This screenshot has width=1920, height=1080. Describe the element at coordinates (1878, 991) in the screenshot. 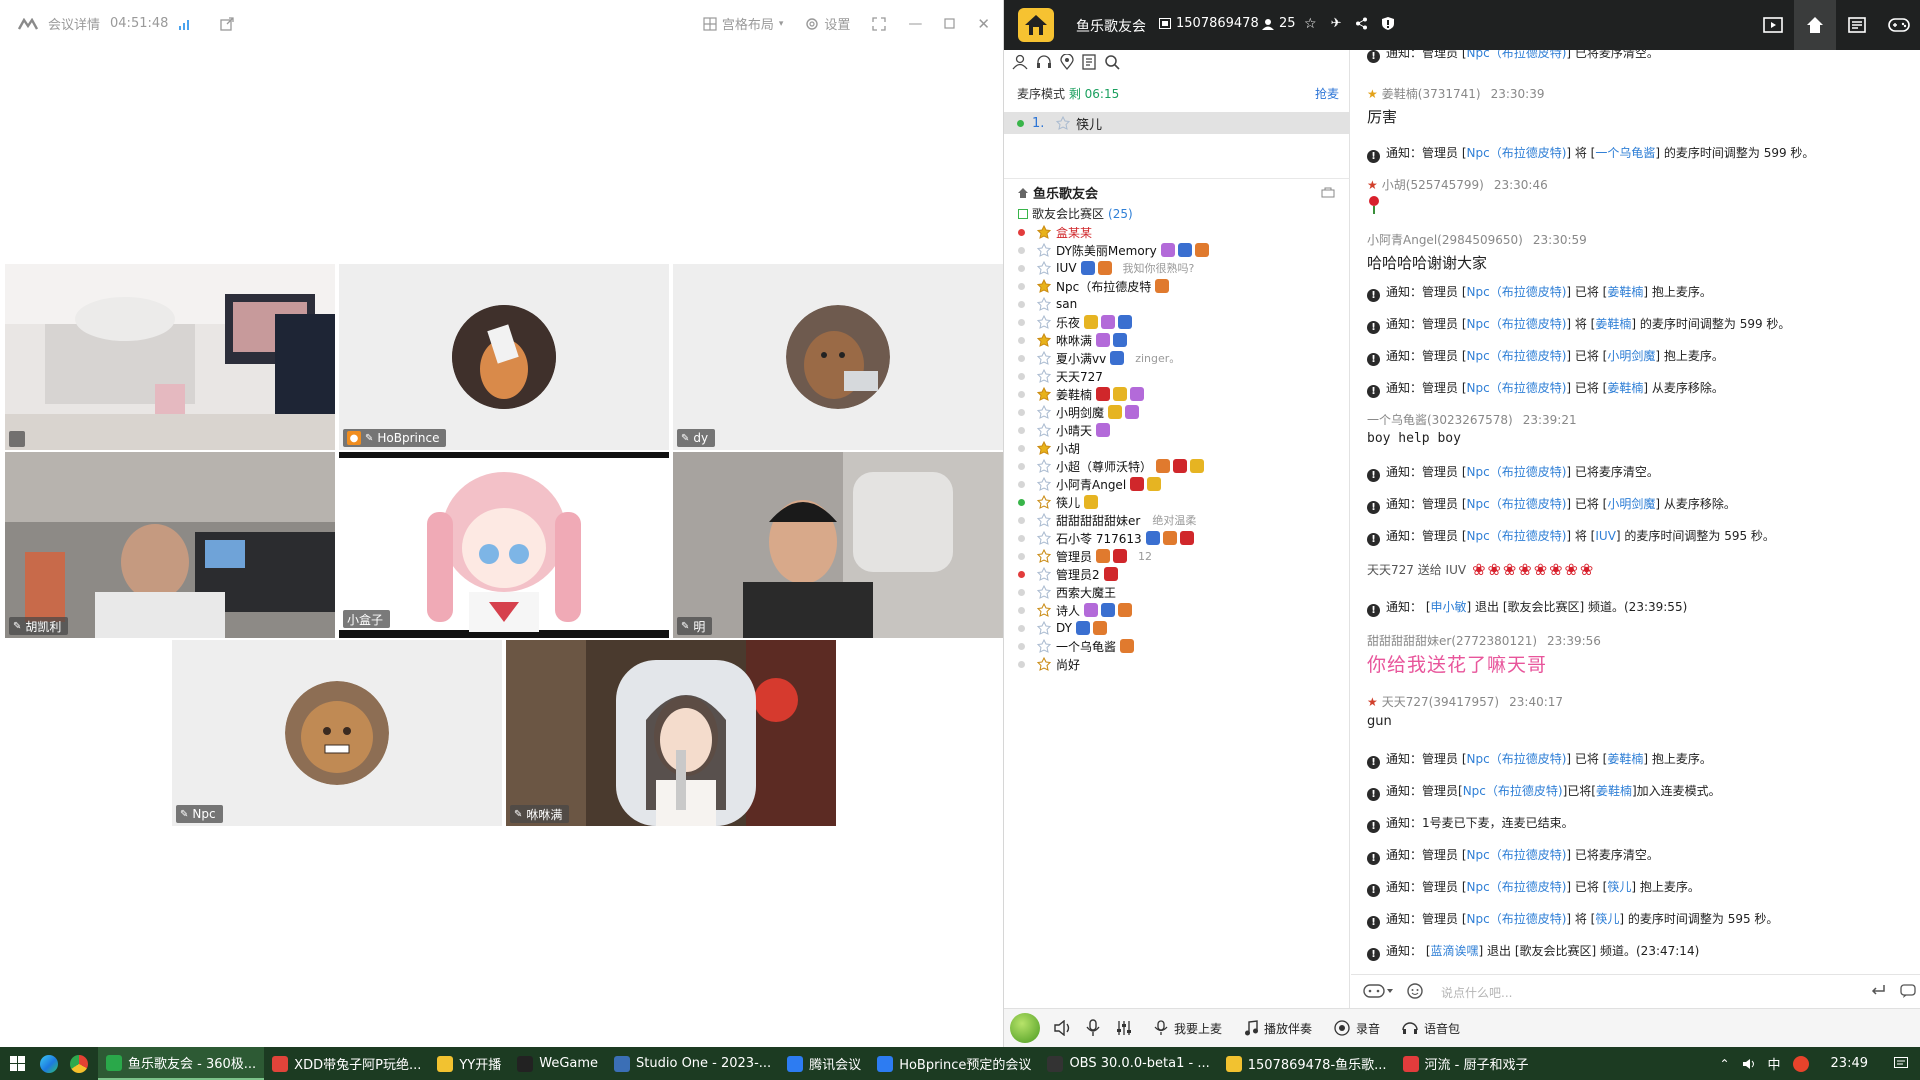

I see `send-enter-icon` at that location.